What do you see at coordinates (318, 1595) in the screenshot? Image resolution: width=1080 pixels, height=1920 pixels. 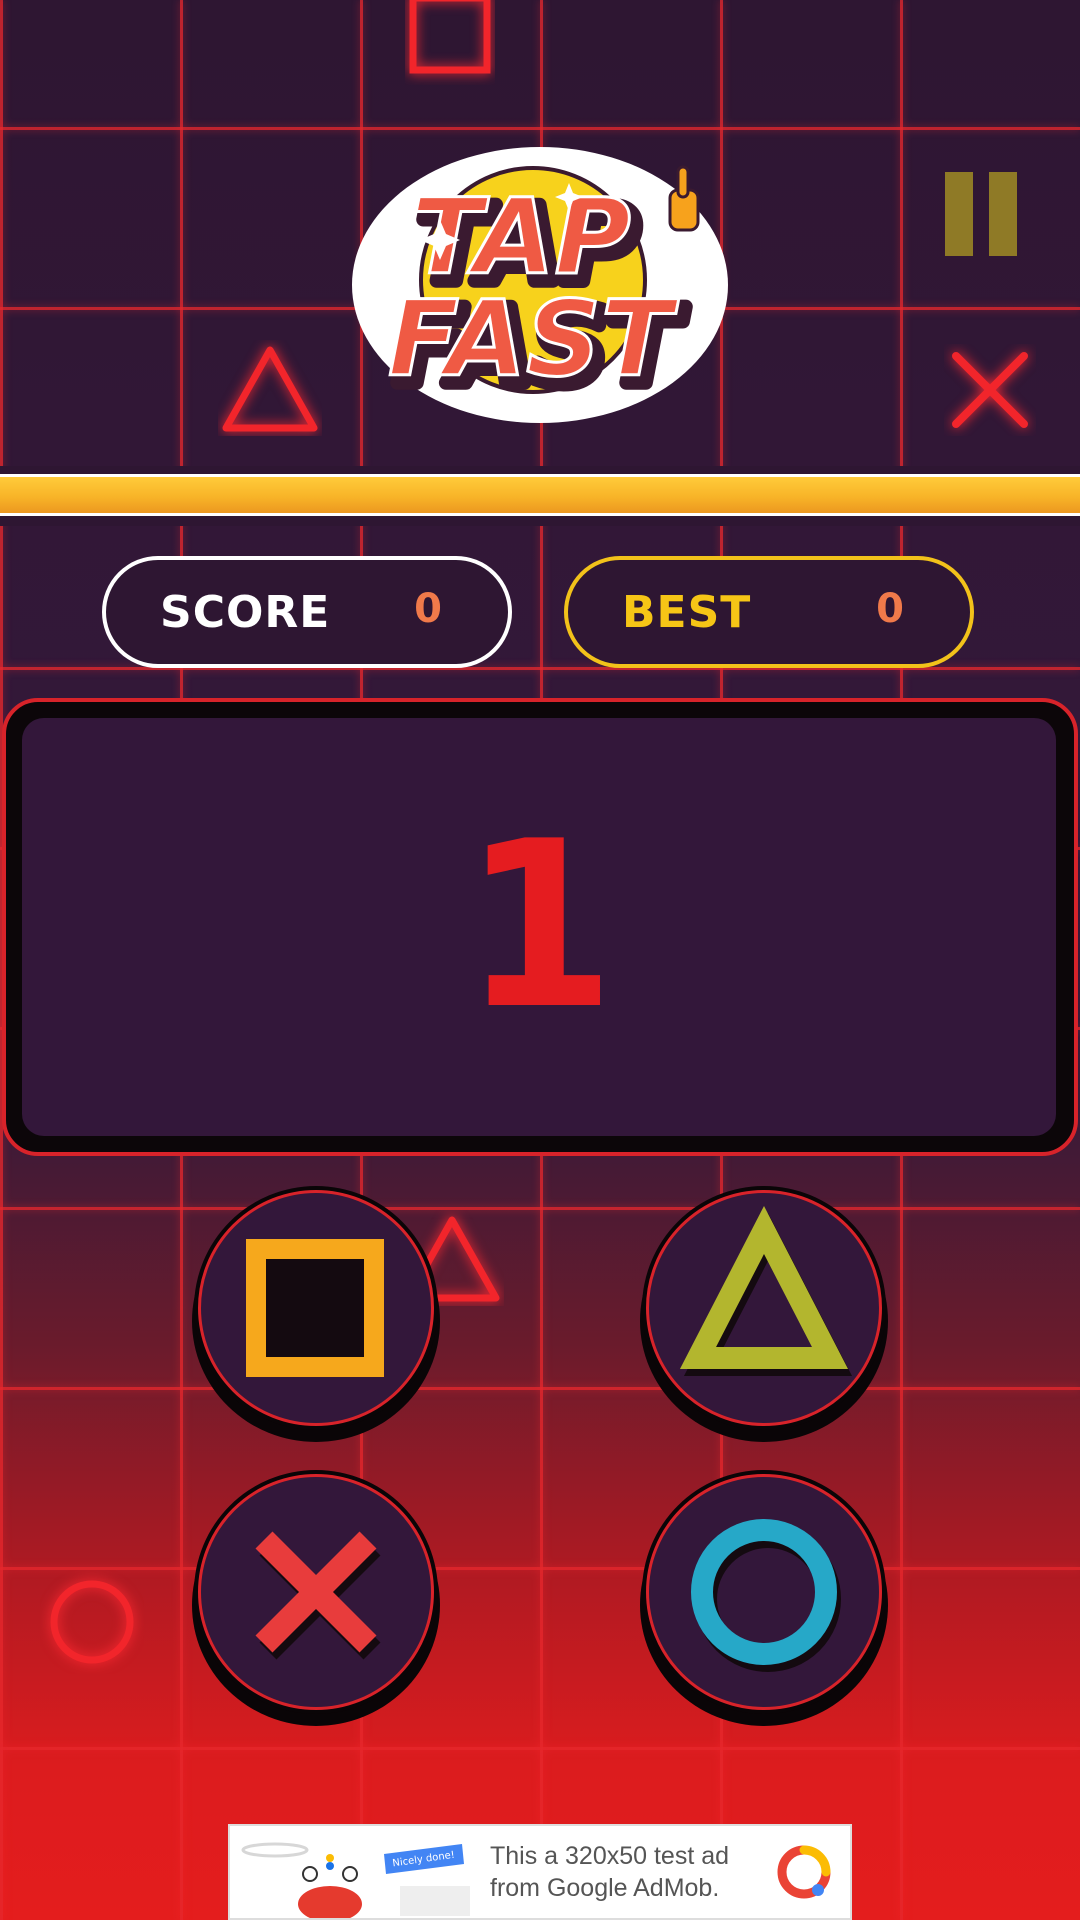 I see `cross-icon` at bounding box center [318, 1595].